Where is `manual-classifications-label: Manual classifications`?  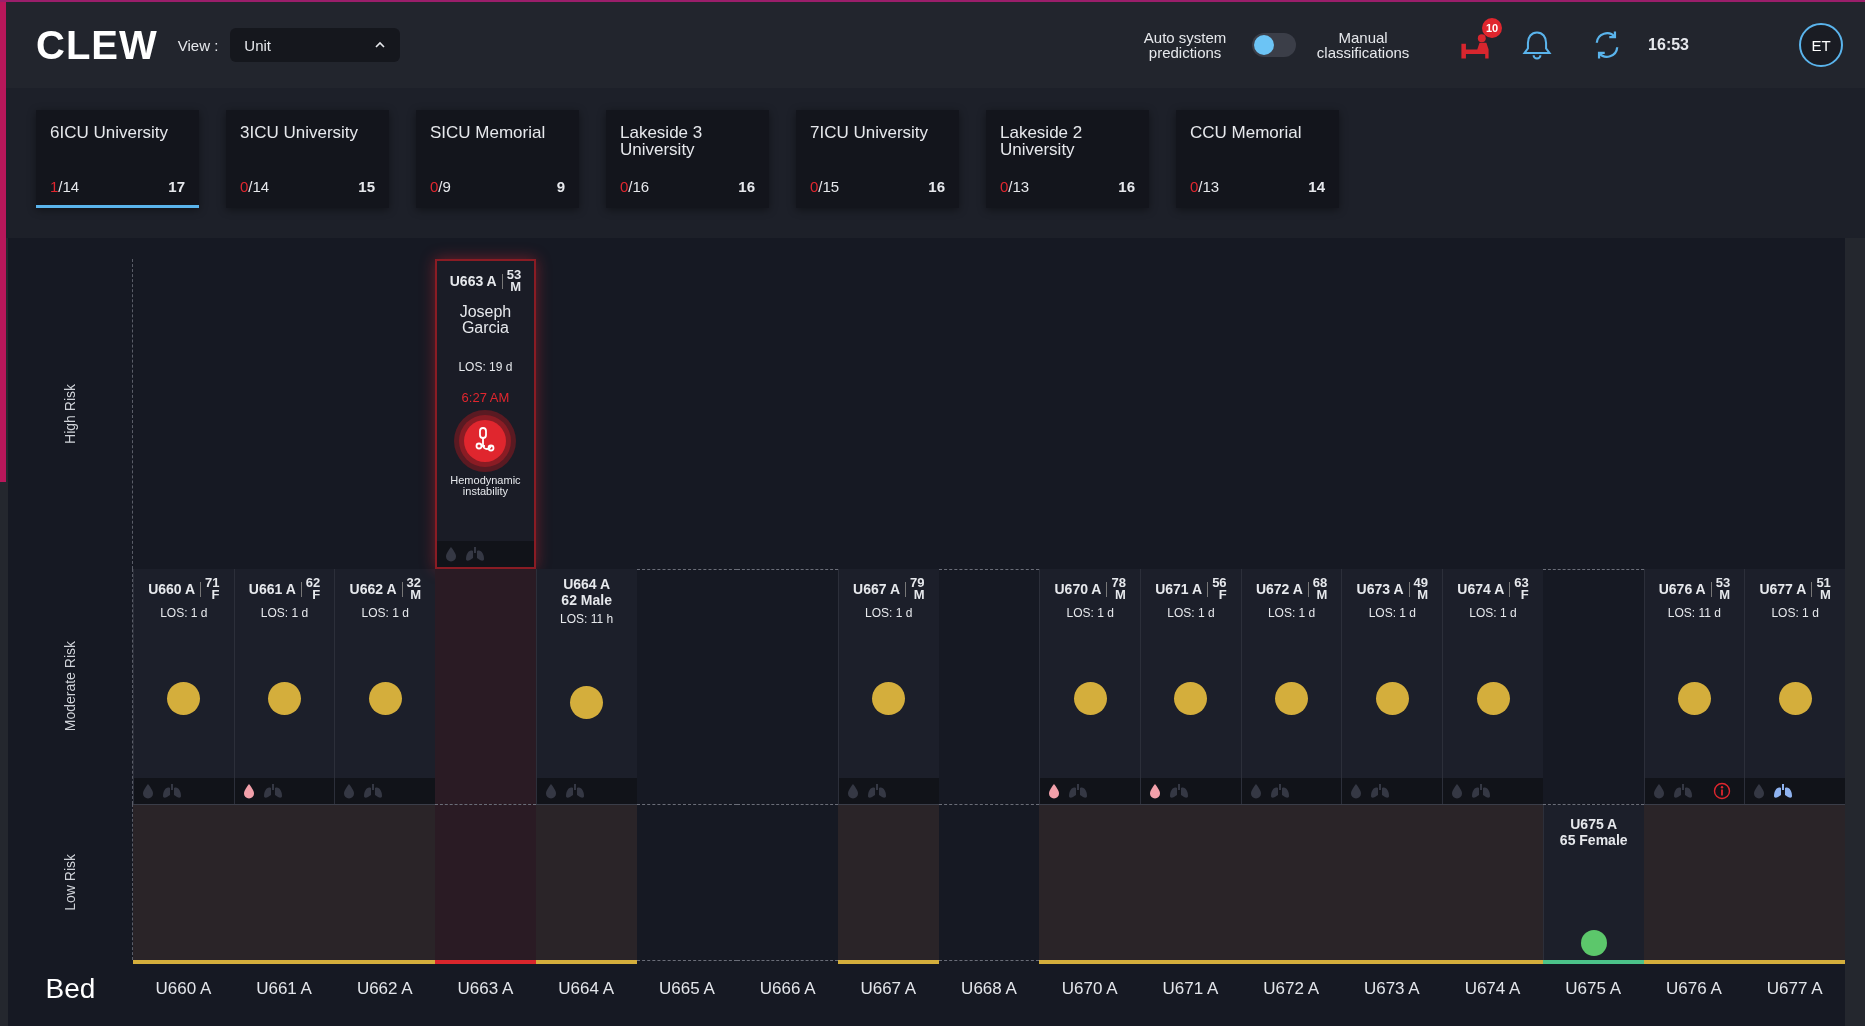 manual-classifications-label: Manual classifications is located at coordinates (1363, 45).